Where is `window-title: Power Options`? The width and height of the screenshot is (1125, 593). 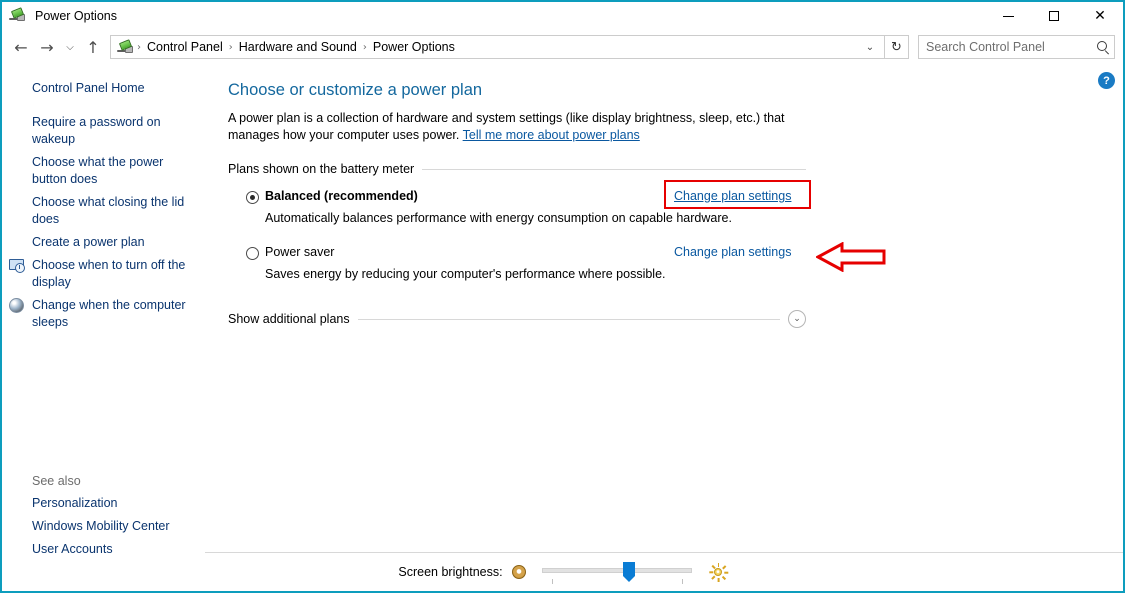
window-title: Power Options is located at coordinates (76, 16).